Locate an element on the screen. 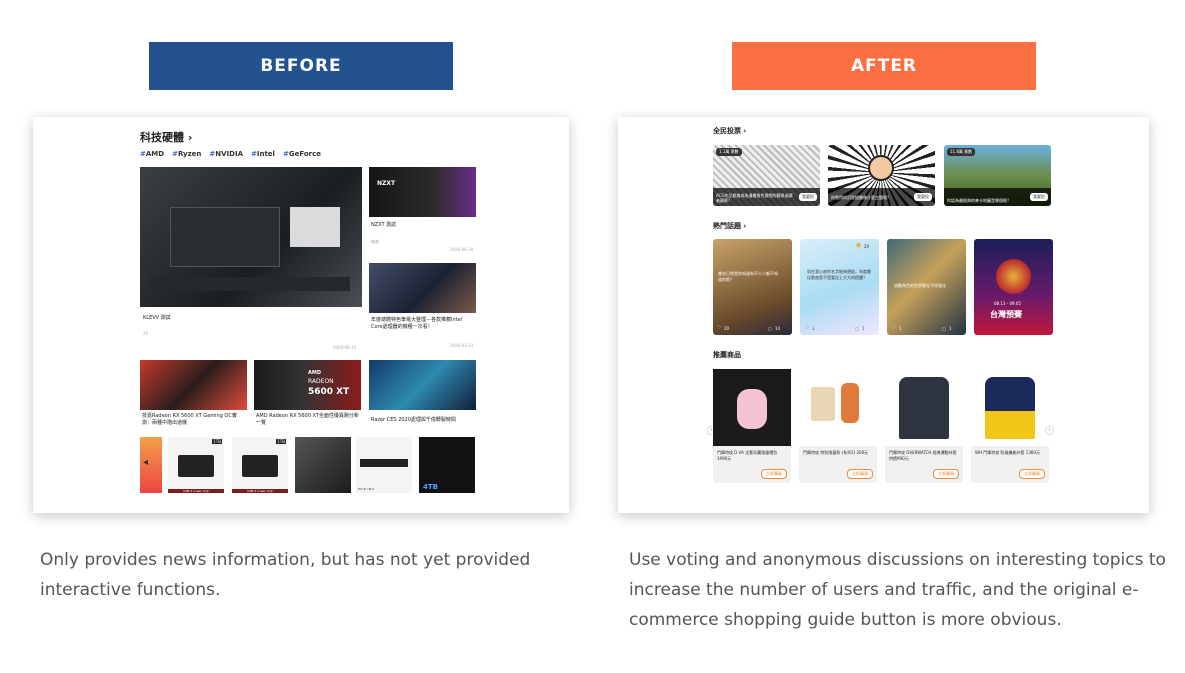 The width and height of the screenshot is (1185, 673). product-4-image is located at coordinates (1010, 407).